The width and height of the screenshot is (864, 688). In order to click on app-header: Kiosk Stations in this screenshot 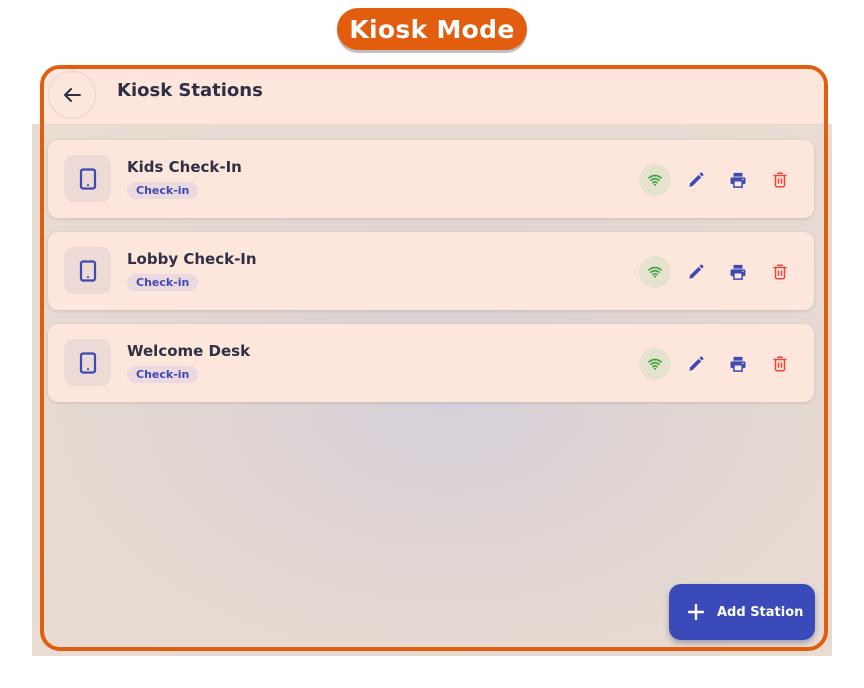, I will do `click(434, 97)`.